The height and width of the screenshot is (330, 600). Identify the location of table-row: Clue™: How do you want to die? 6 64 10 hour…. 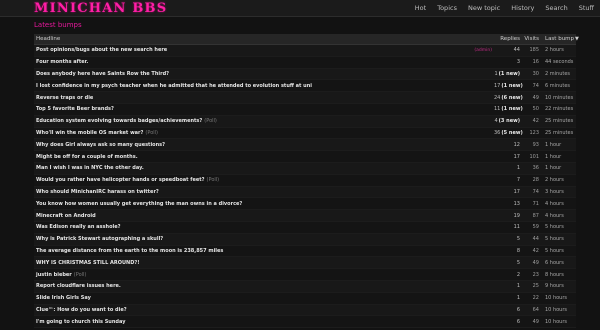
(305, 310).